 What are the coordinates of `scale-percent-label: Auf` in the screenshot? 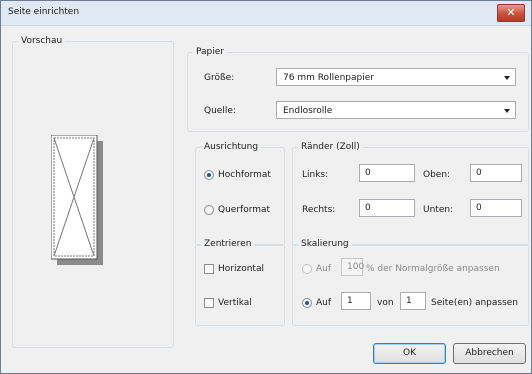 It's located at (323, 269).